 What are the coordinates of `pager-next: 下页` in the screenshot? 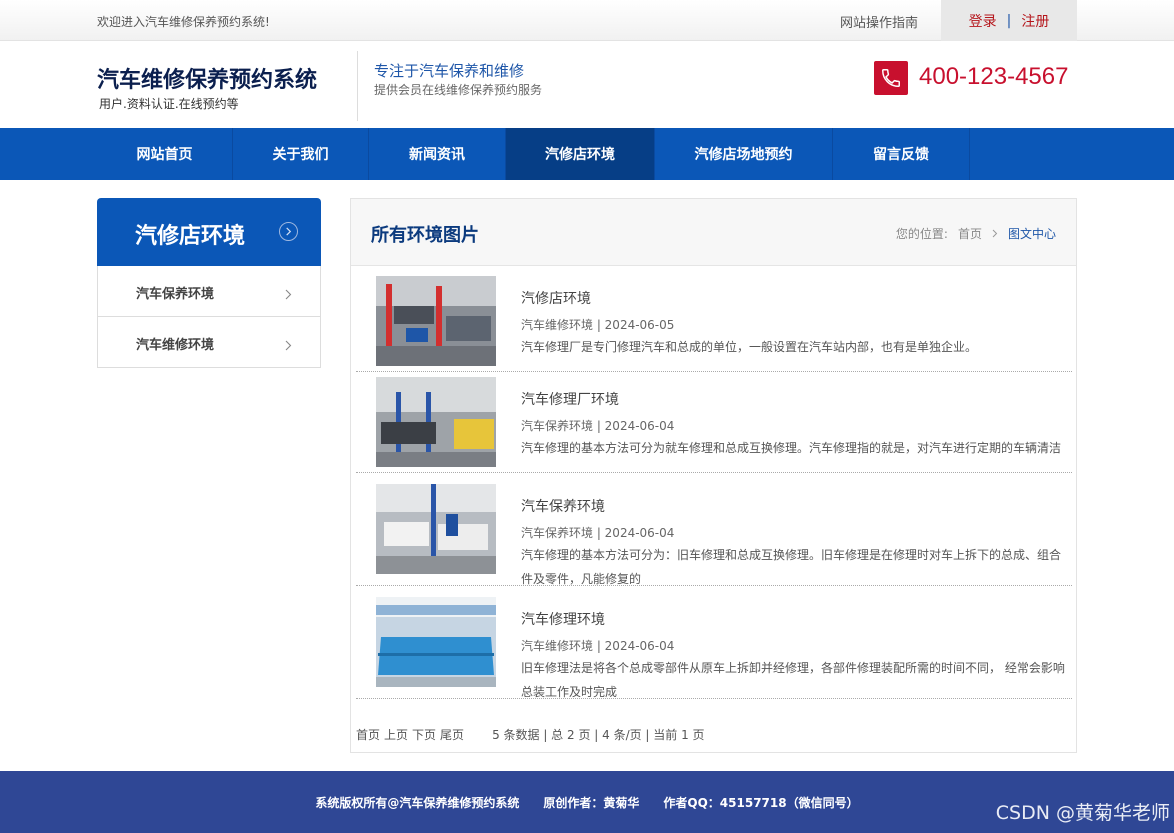 It's located at (424, 734).